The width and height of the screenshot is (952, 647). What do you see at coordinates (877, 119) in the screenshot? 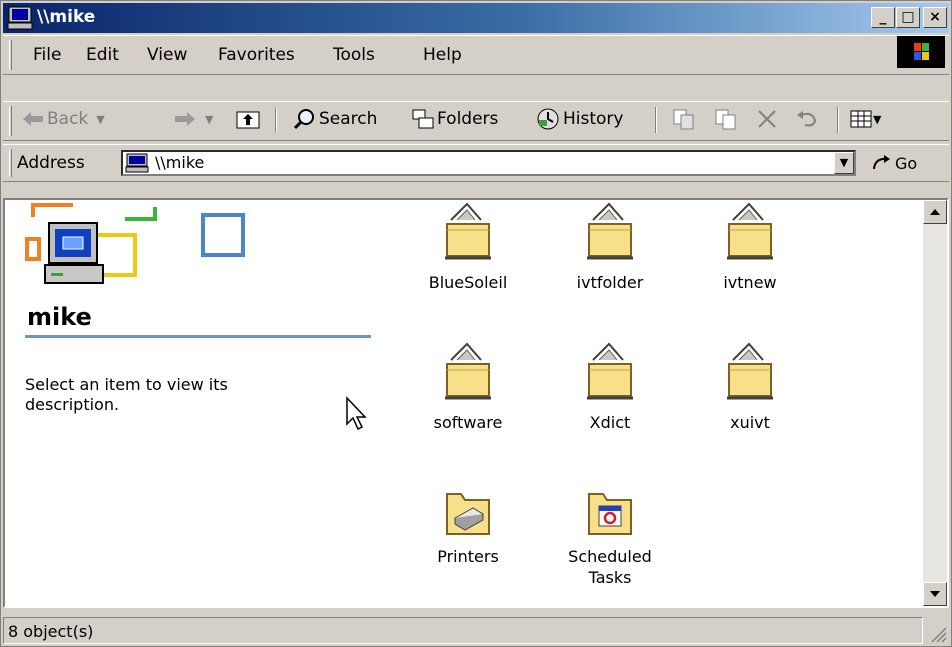
I see `views-dropdown-icon: ▼` at bounding box center [877, 119].